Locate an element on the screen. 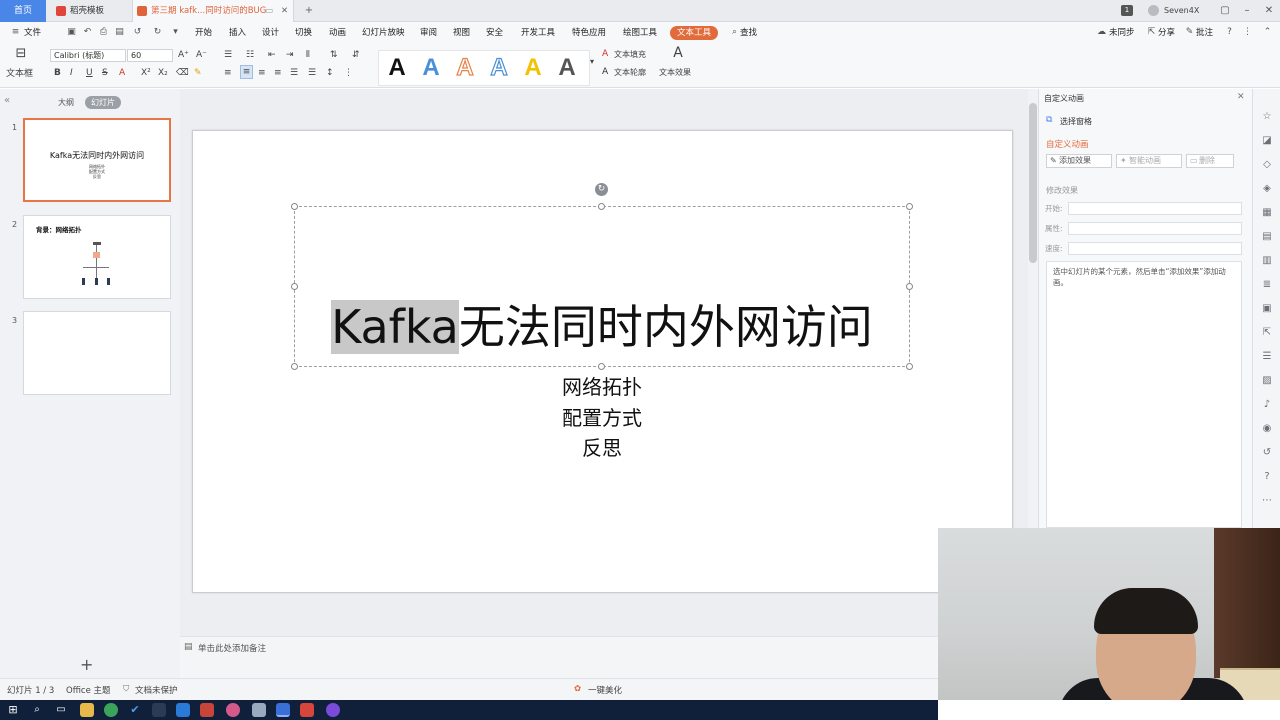 The width and height of the screenshot is (1280, 720). menu-slideshow: 幻灯片放映 is located at coordinates (383, 33).